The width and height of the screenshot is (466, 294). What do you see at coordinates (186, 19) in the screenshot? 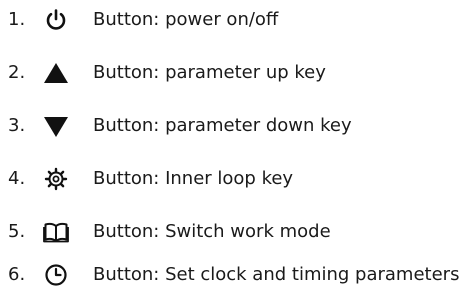
I see `item-label: Button: power on/off` at bounding box center [186, 19].